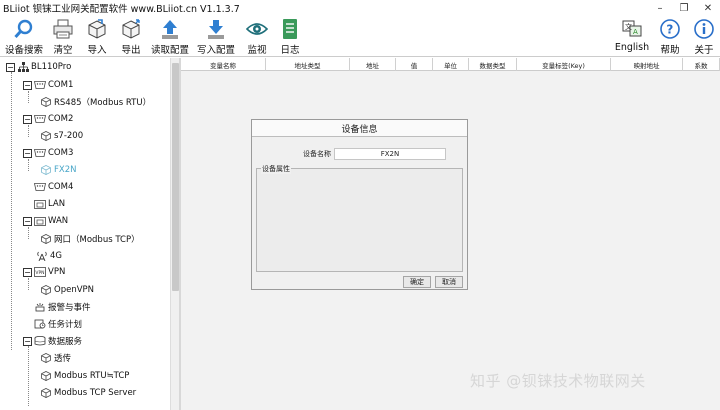 The image size is (720, 410). I want to click on window-controls: – ❐ ✕, so click(684, 8).